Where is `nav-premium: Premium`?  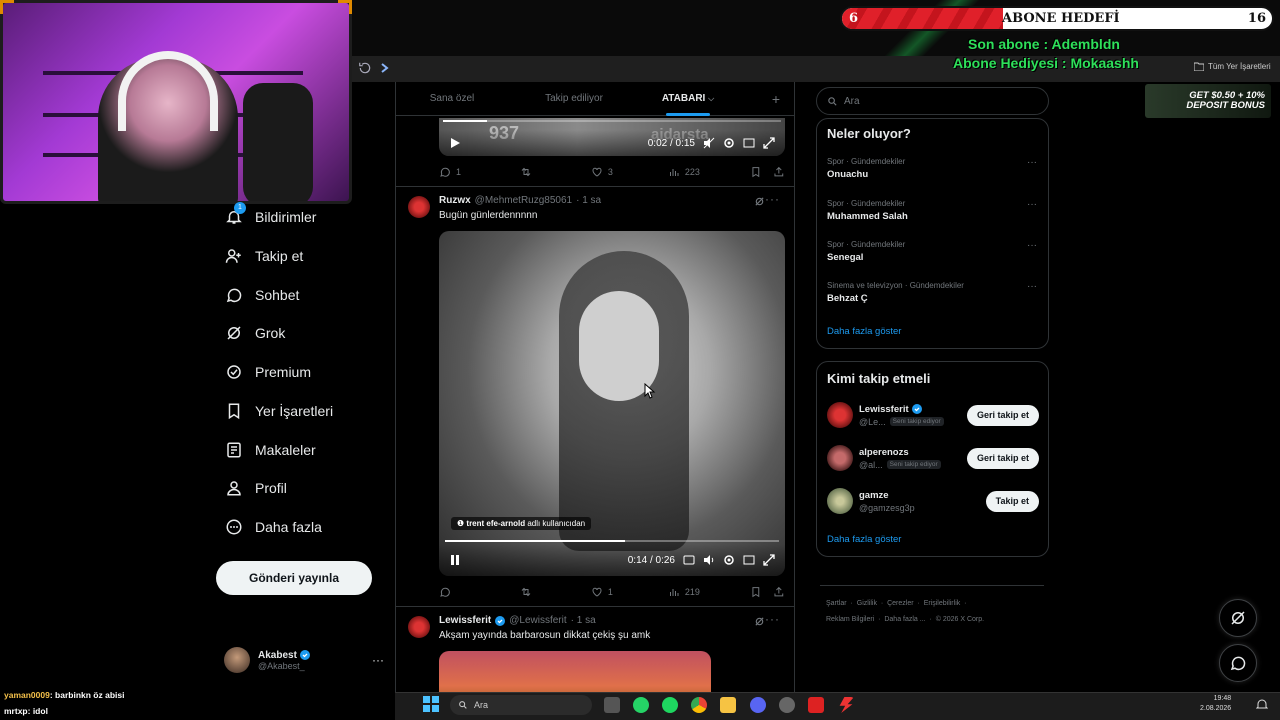 nav-premium: Premium is located at coordinates (268, 372).